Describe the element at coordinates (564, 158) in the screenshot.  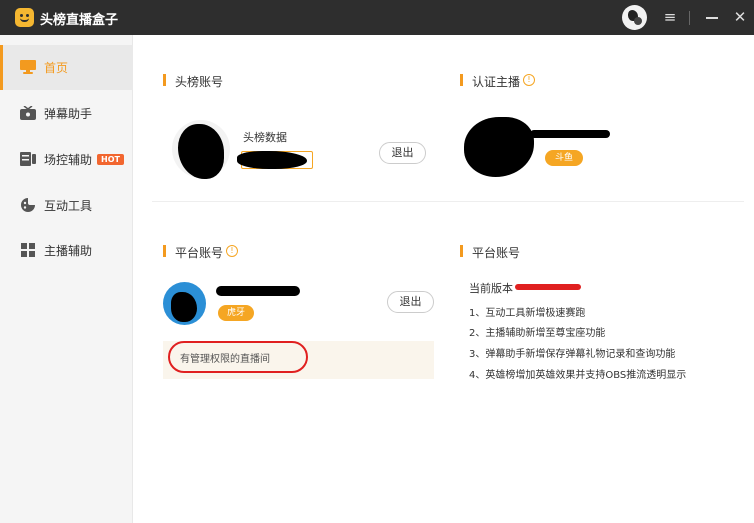
I see `douyu-platform-tag: 斗鱼` at that location.